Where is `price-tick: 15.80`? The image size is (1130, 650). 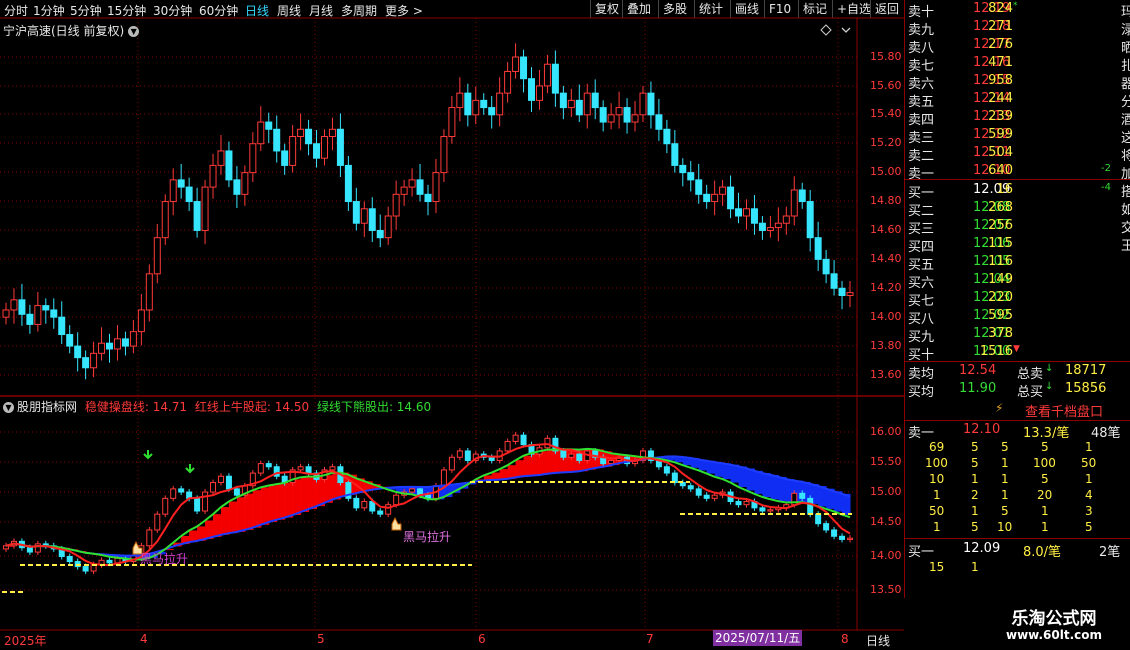
price-tick: 15.80 is located at coordinates (886, 56).